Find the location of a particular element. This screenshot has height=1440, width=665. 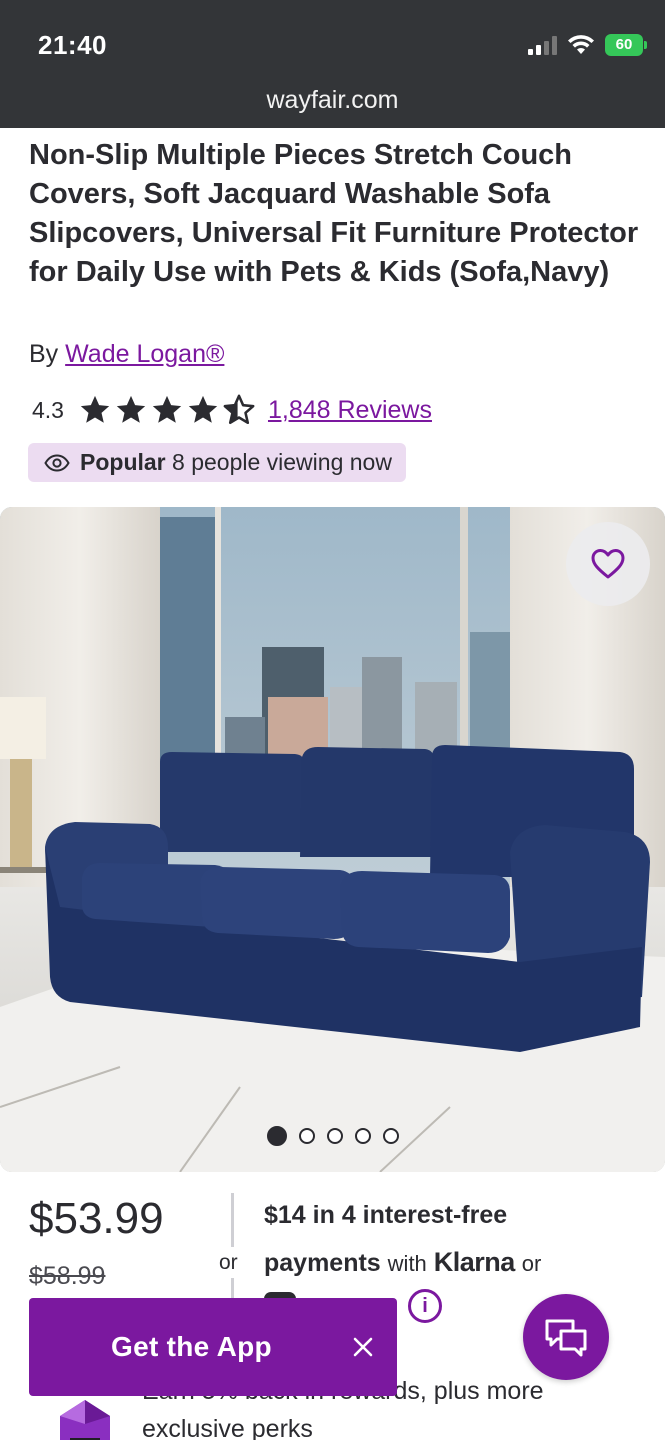

battery-level: 60 is located at coordinates (624, 44).